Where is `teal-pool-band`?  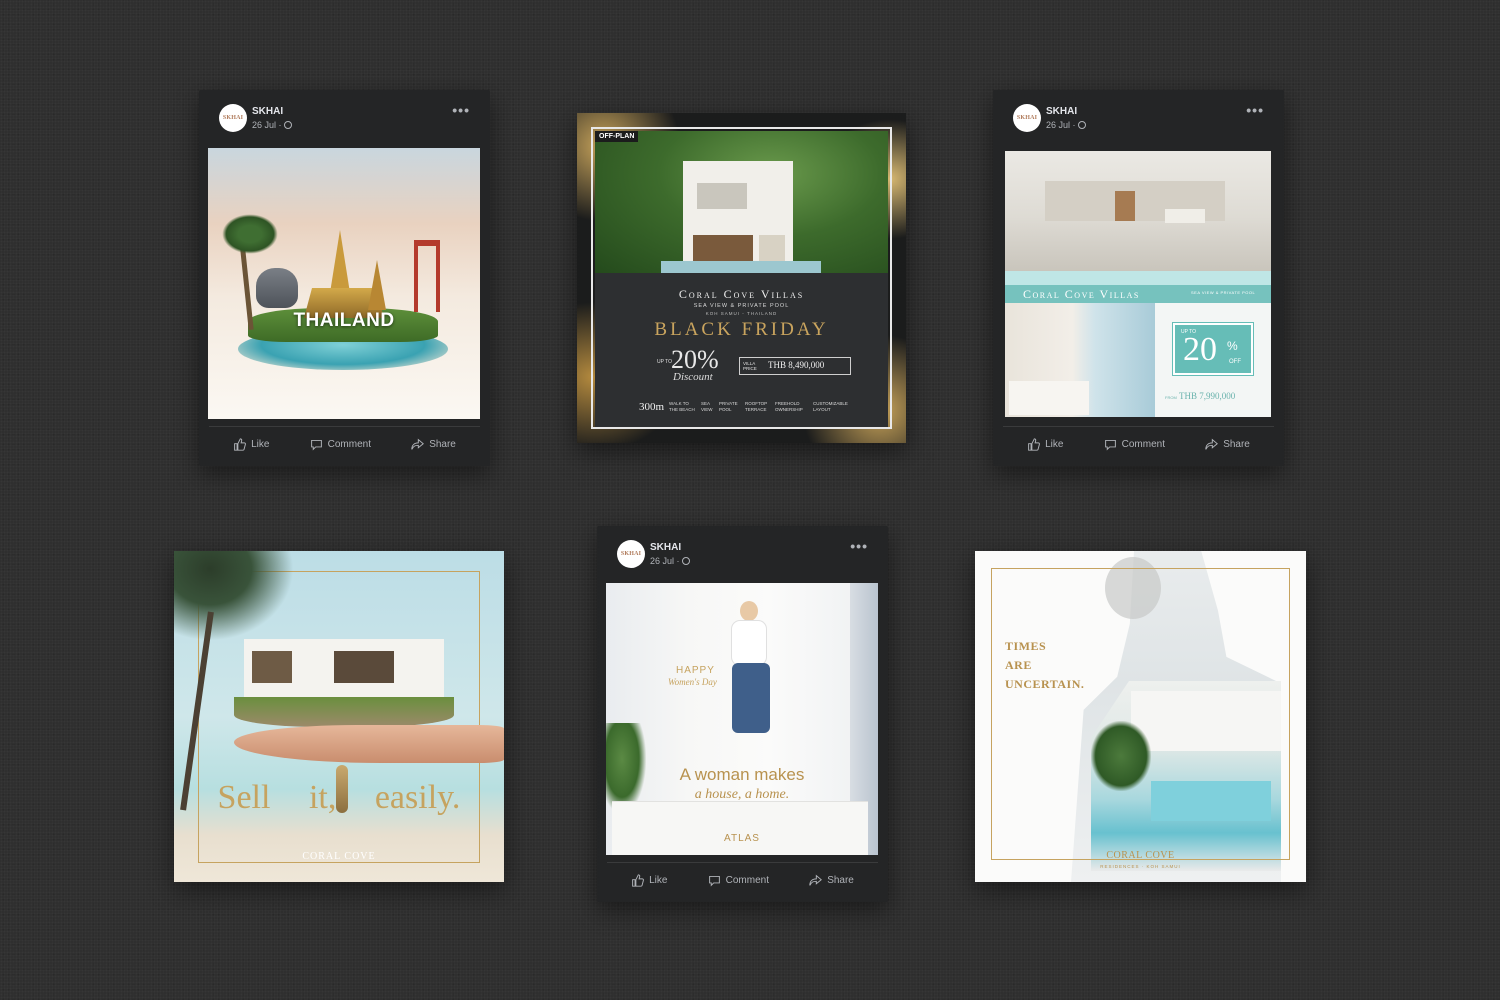 teal-pool-band is located at coordinates (1138, 278).